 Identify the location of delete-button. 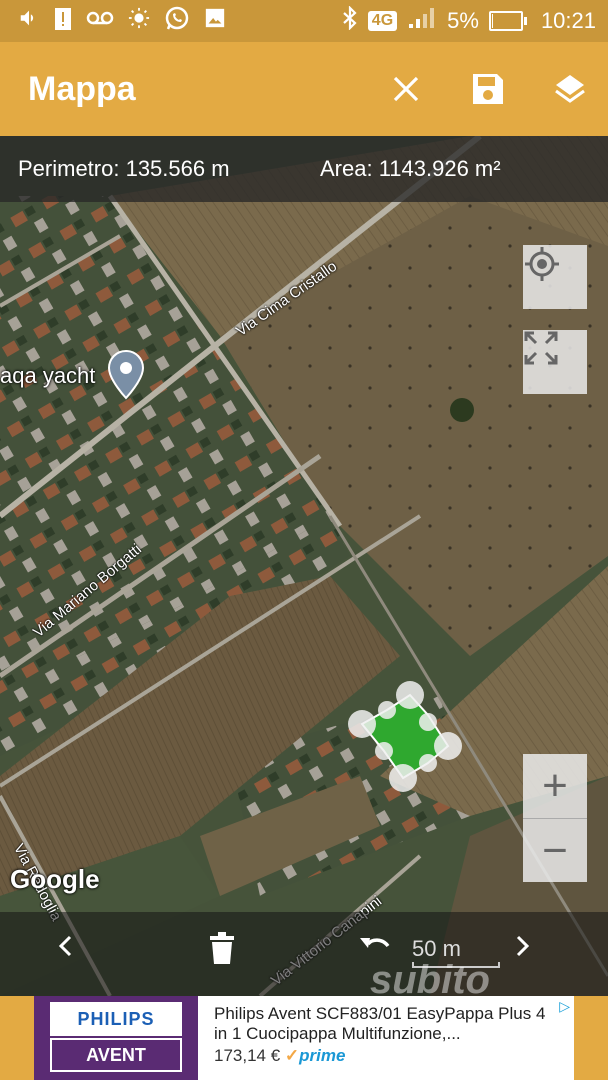
(228, 952).